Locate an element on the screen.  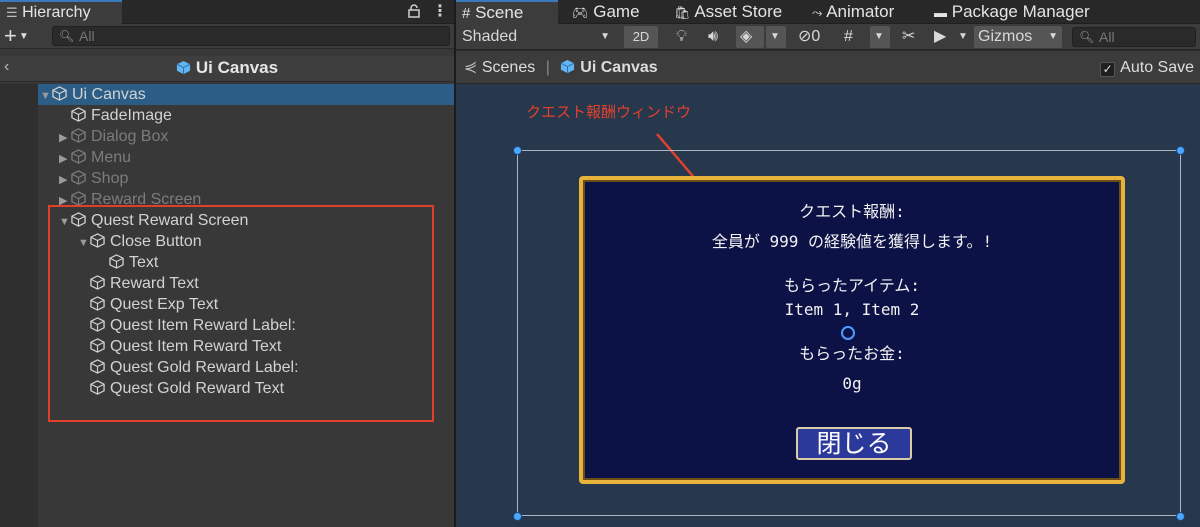
dialog-gold-text: 0g is located at coordinates (852, 383).